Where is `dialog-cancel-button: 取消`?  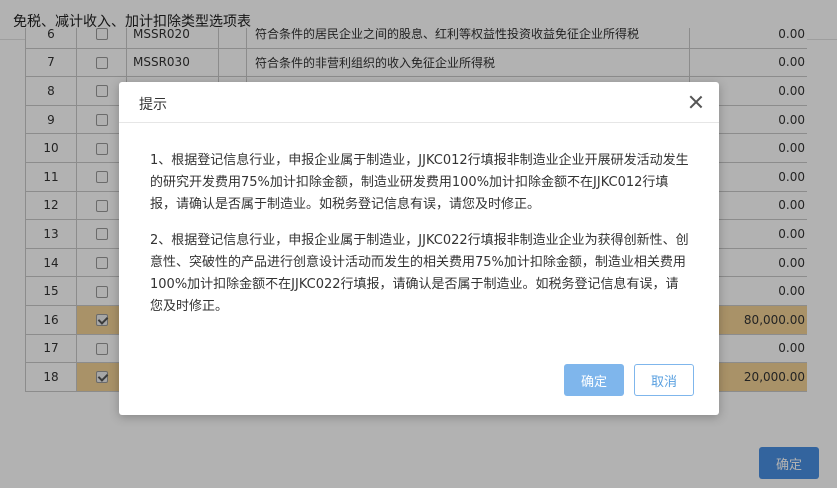 dialog-cancel-button: 取消 is located at coordinates (664, 380).